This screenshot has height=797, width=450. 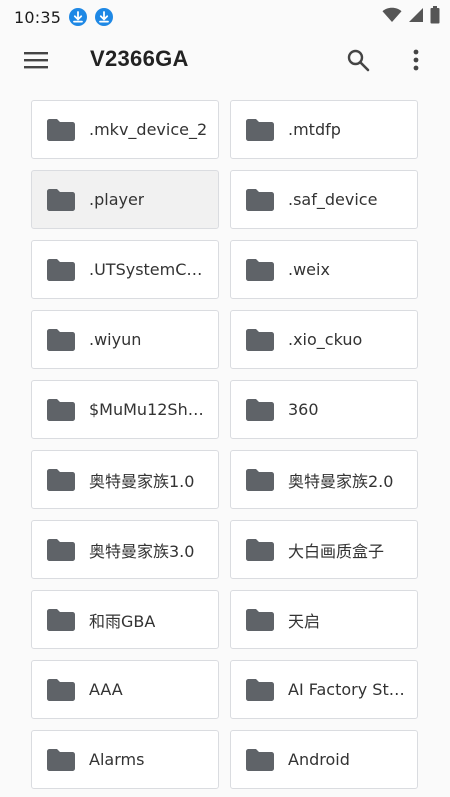 What do you see at coordinates (333, 199) in the screenshot?
I see `folder-label: .saf_device` at bounding box center [333, 199].